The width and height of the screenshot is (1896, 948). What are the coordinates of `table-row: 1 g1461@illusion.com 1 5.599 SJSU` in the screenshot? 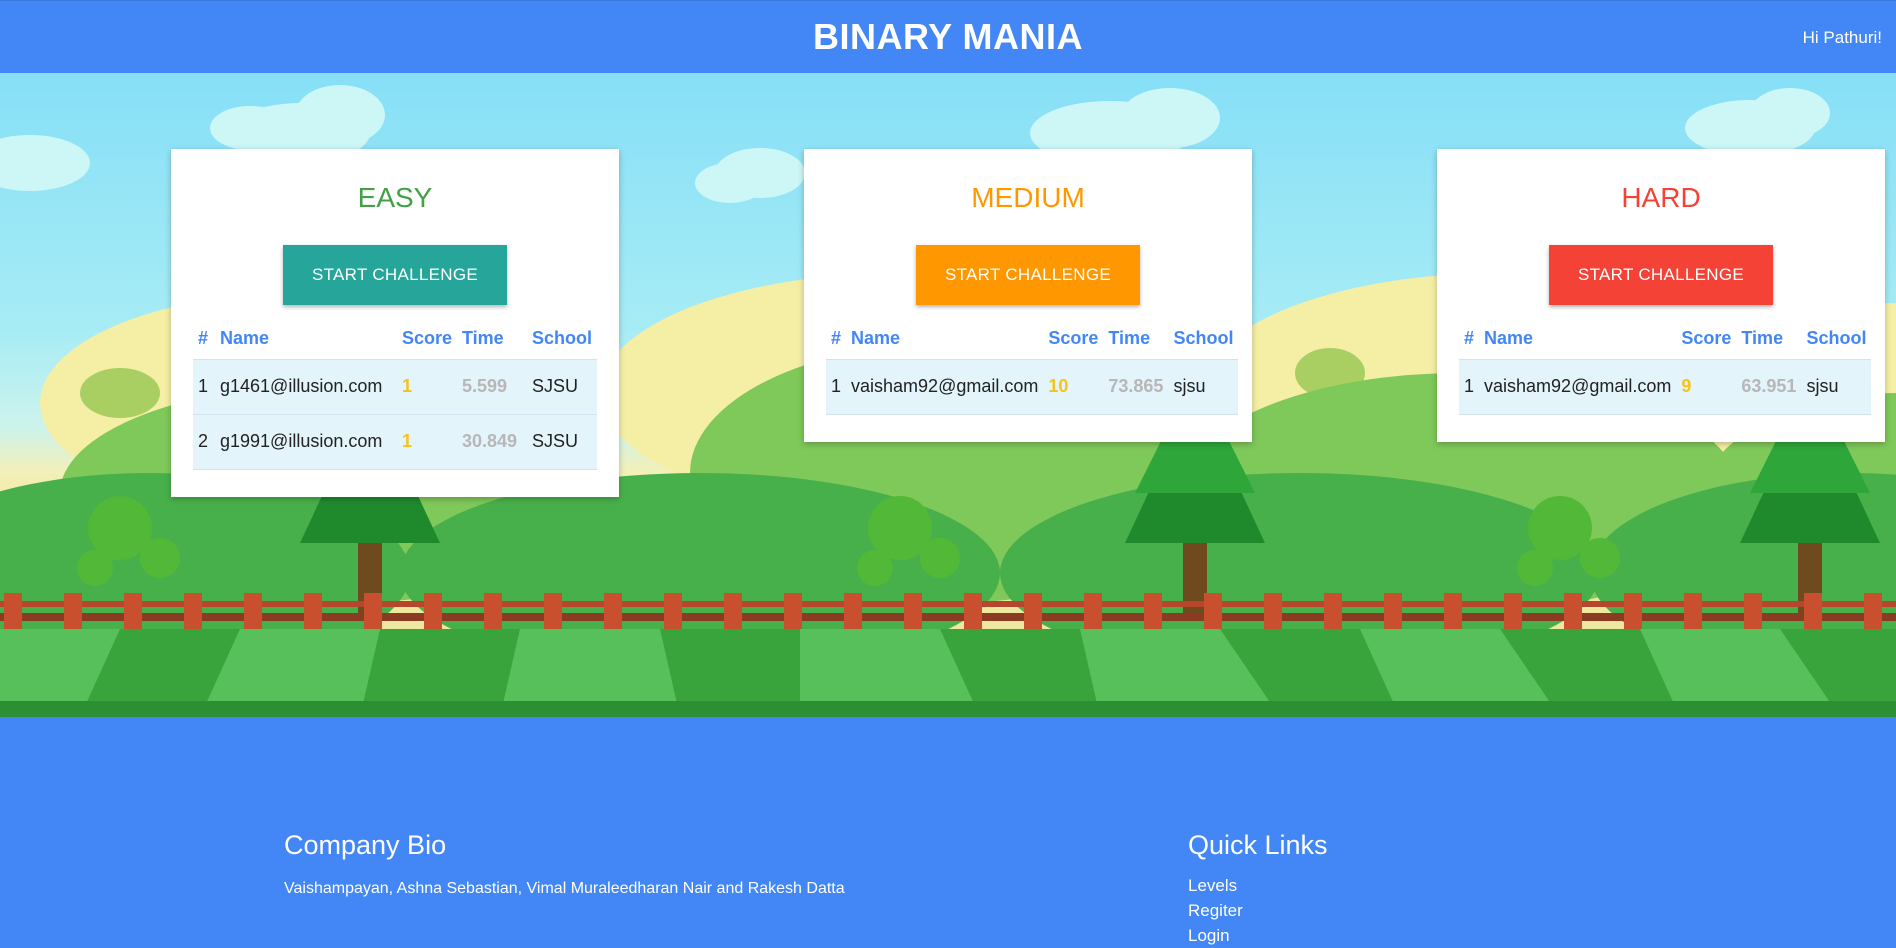 It's located at (395, 386).